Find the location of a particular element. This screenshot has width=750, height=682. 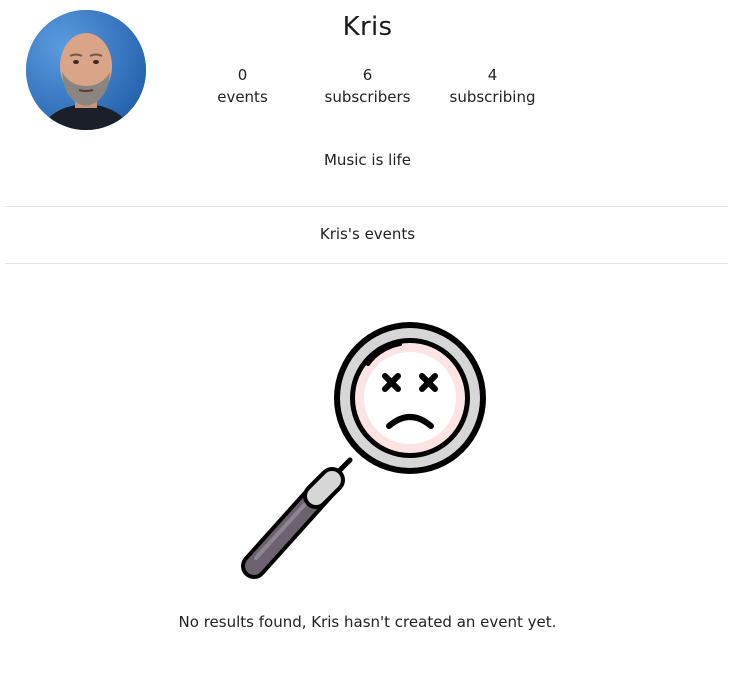

stat-subscribing-label: subscribing is located at coordinates (492, 97).